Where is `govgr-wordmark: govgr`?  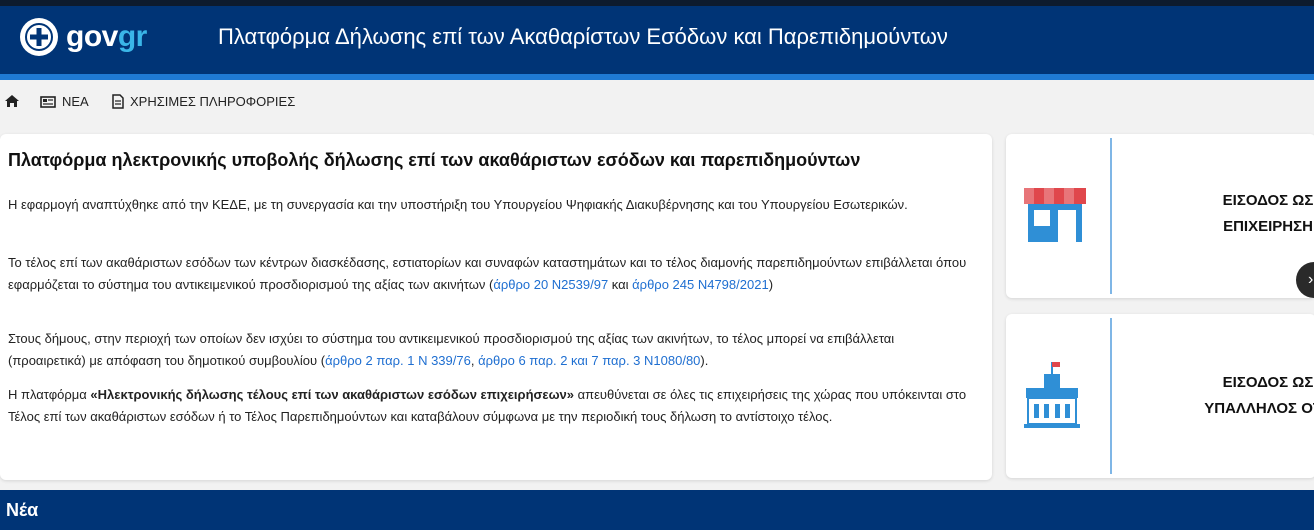
govgr-wordmark: govgr is located at coordinates (106, 36).